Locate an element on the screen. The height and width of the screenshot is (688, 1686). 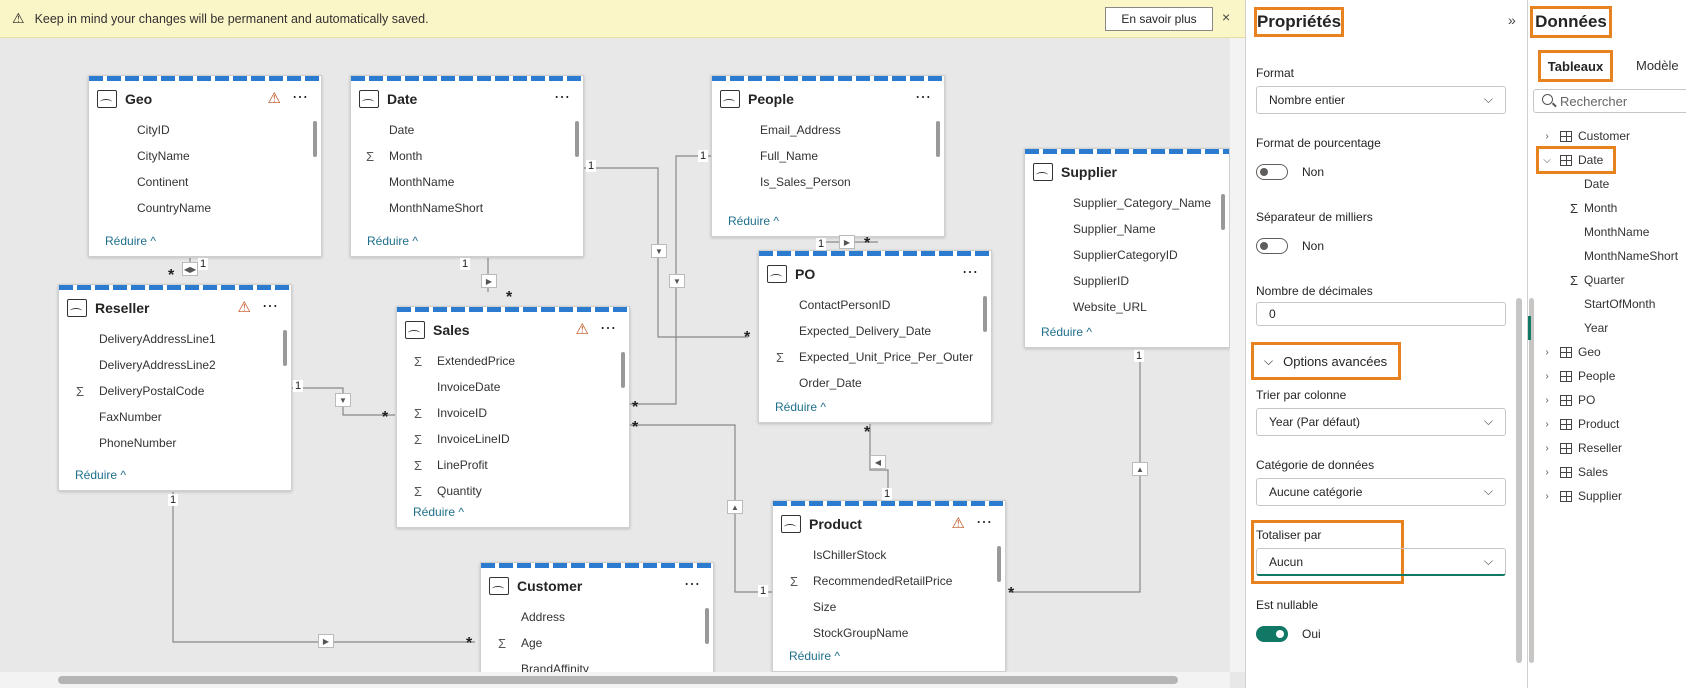
field-list: CityID CityName Continent CountryName is located at coordinates (205, 169).